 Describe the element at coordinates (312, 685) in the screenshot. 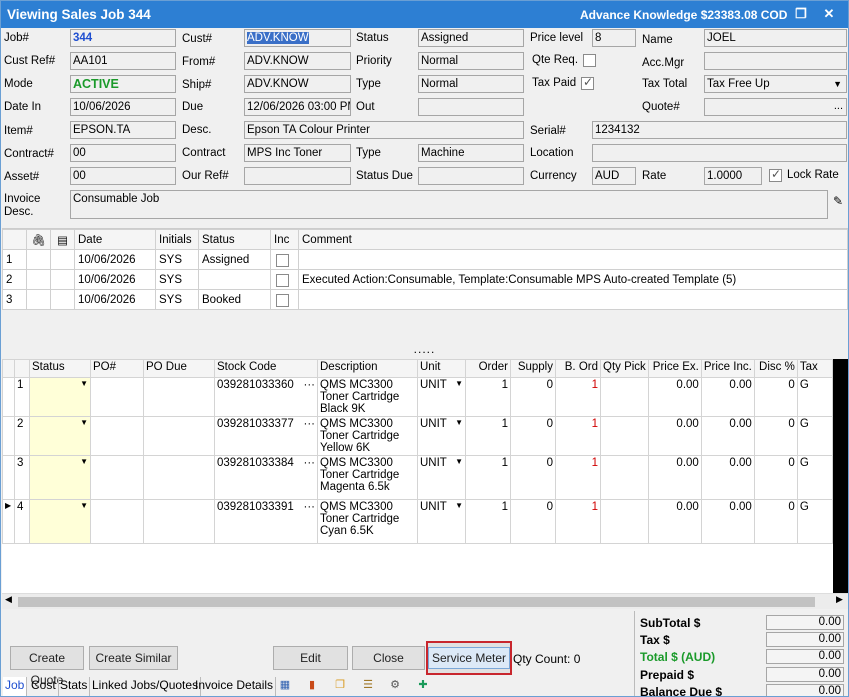

I see `clipboard-icon: ▮` at that location.